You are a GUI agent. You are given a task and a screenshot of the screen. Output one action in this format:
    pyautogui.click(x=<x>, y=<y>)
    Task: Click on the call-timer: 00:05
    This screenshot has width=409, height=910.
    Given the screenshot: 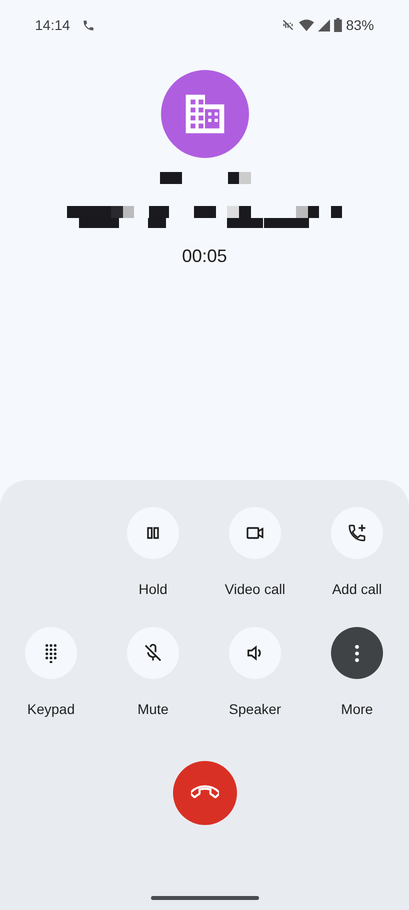 What is the action you would take?
    pyautogui.click(x=205, y=256)
    